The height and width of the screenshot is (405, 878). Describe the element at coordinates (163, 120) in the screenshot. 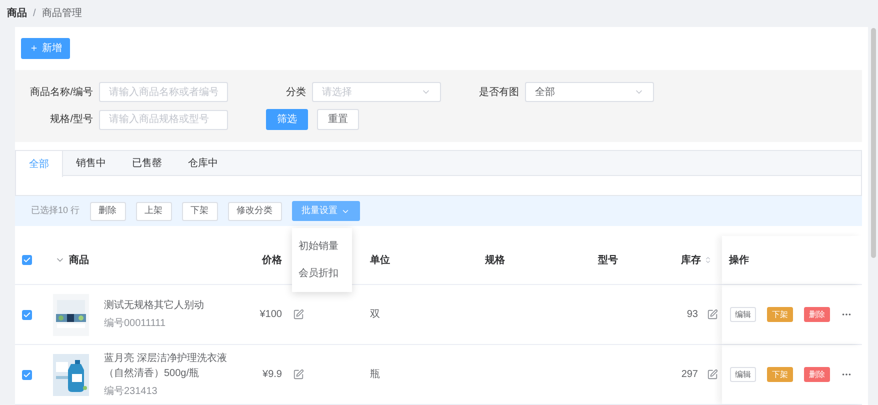

I see `input-field: 请输入商品规格或型号` at that location.